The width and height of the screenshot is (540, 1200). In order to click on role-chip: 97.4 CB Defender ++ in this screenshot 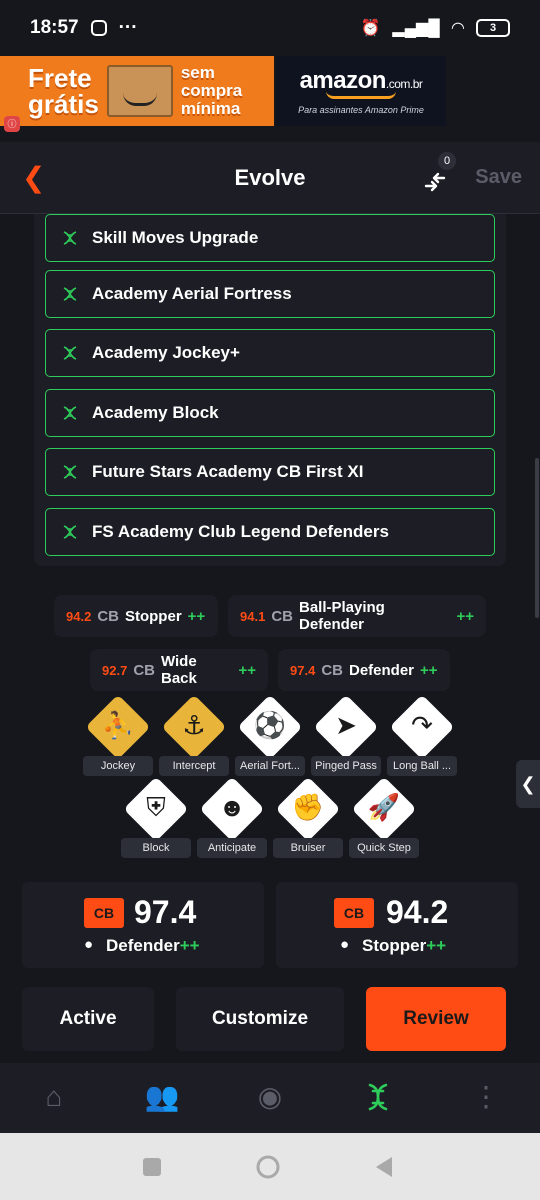, I will do `click(364, 670)`.